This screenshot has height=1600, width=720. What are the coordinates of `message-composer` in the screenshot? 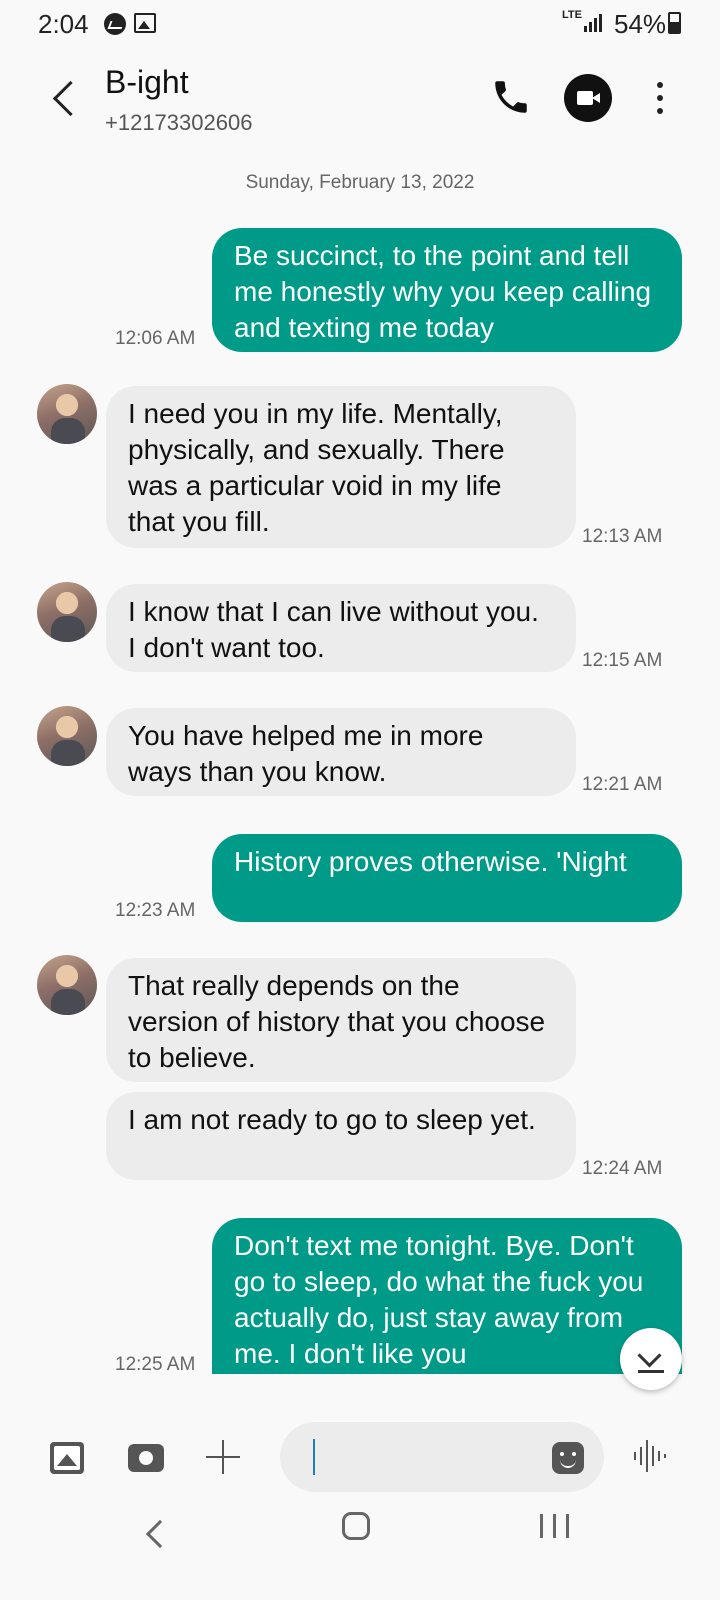 It's located at (360, 1450).